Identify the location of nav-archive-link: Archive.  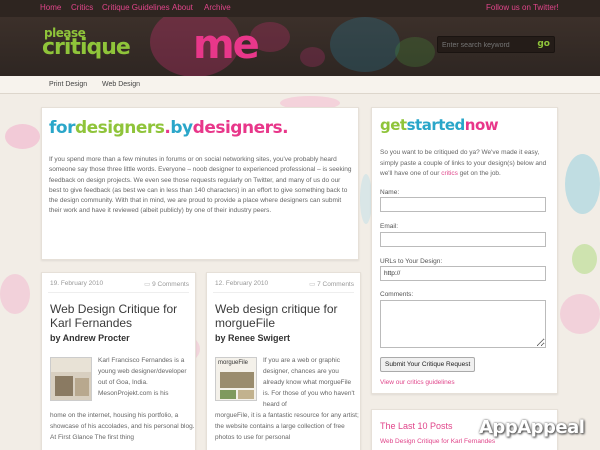
(217, 7).